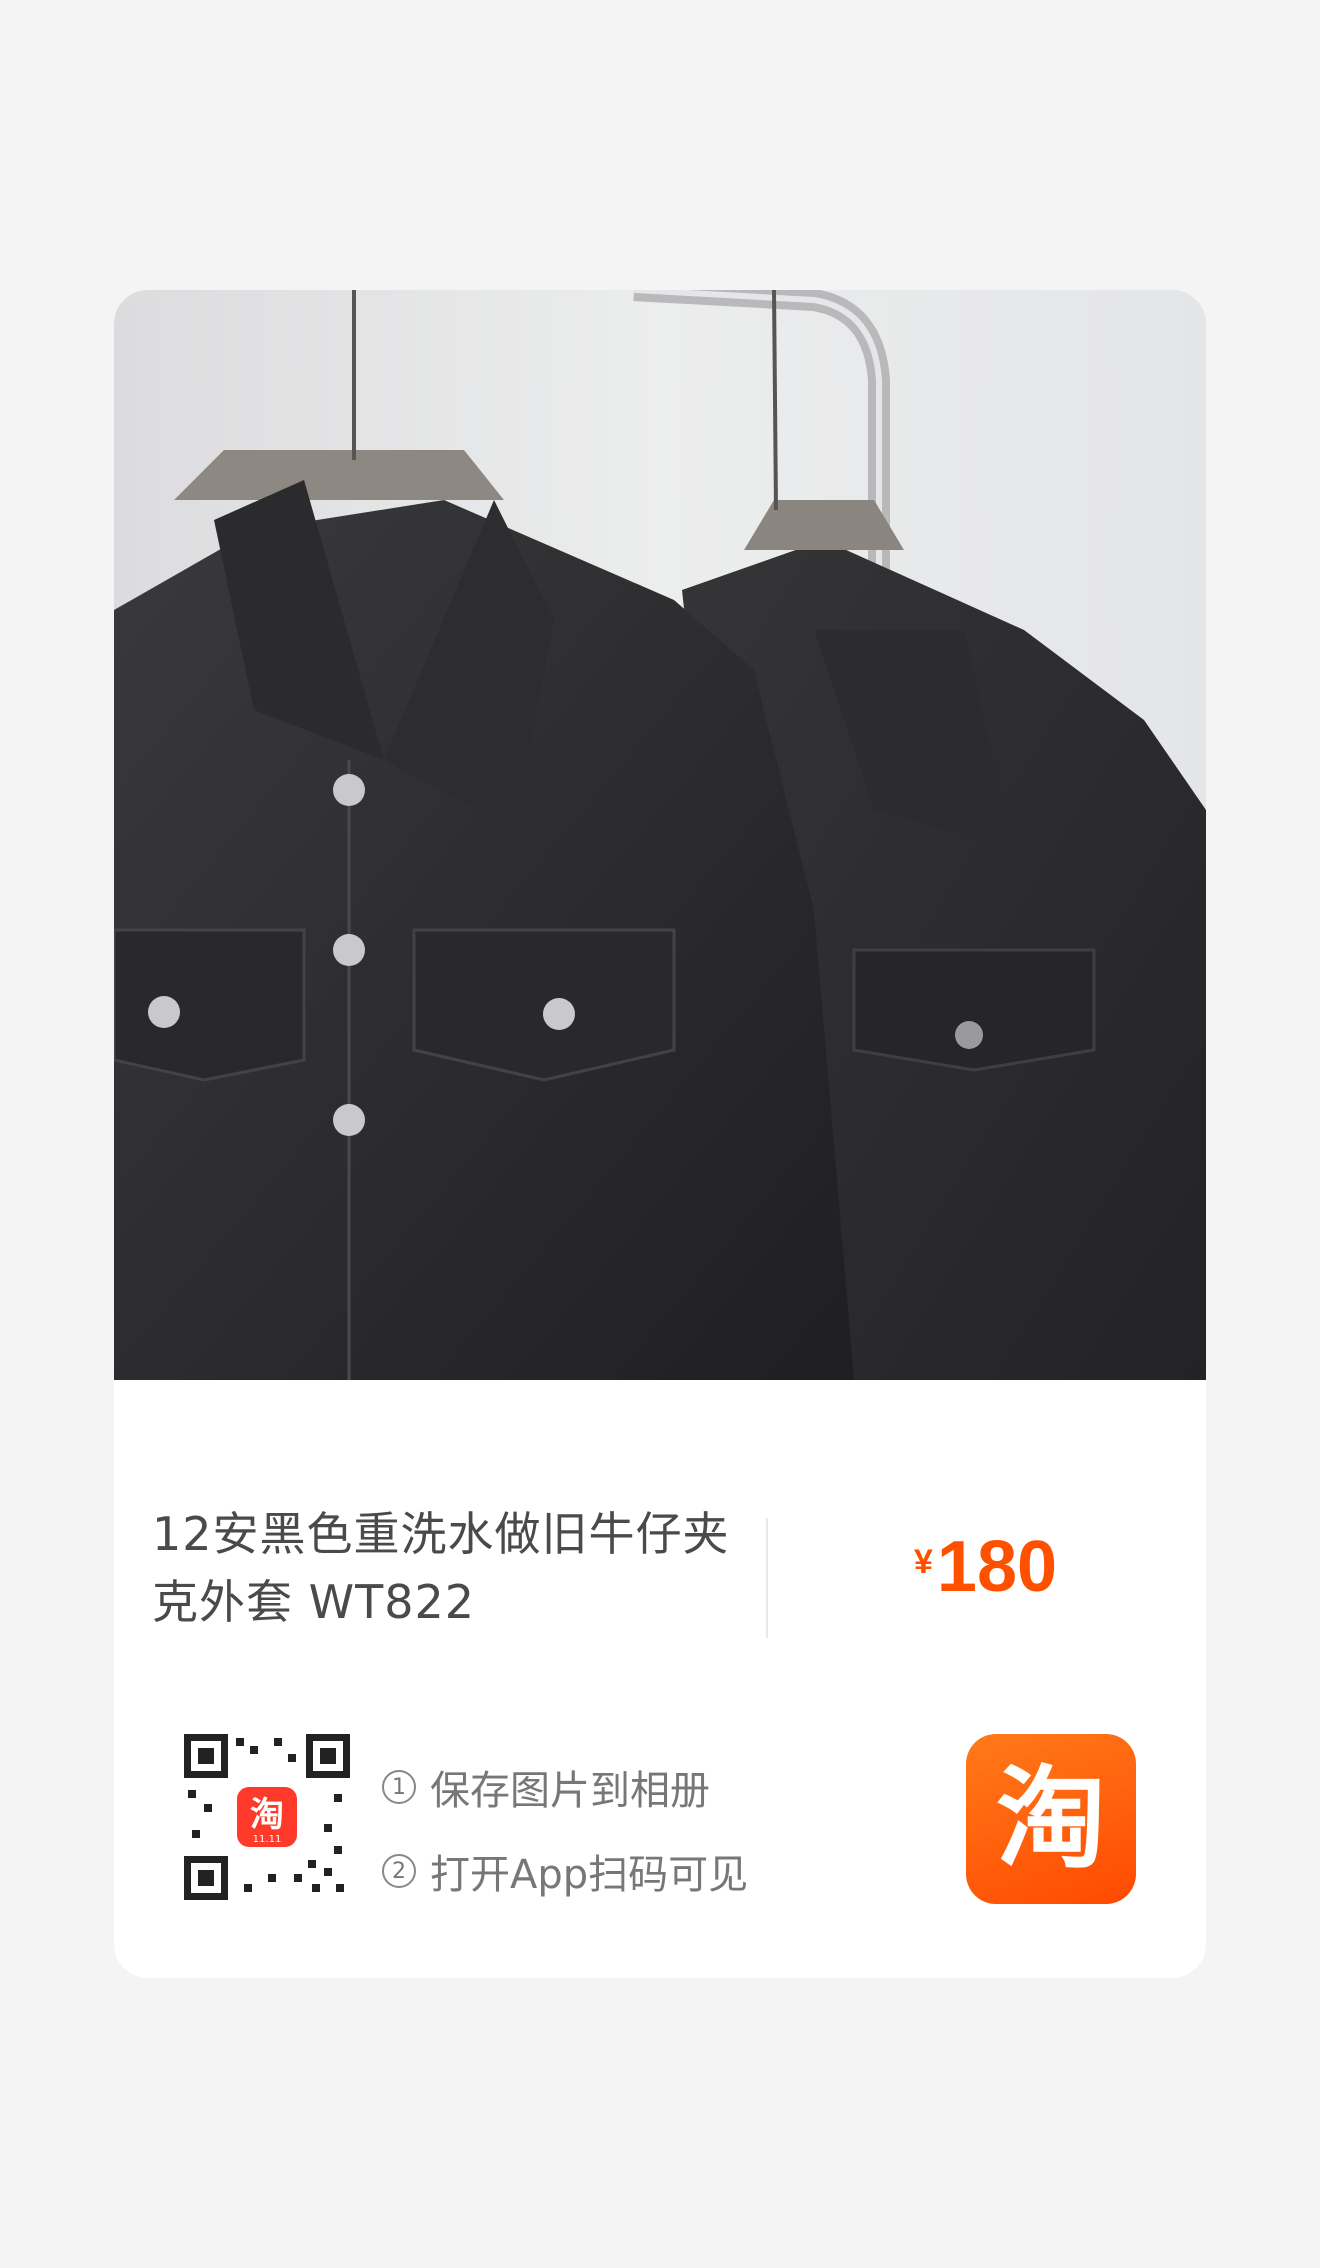 This screenshot has height=2268, width=1320. What do you see at coordinates (399, 1787) in the screenshot?
I see `step-number: 1` at bounding box center [399, 1787].